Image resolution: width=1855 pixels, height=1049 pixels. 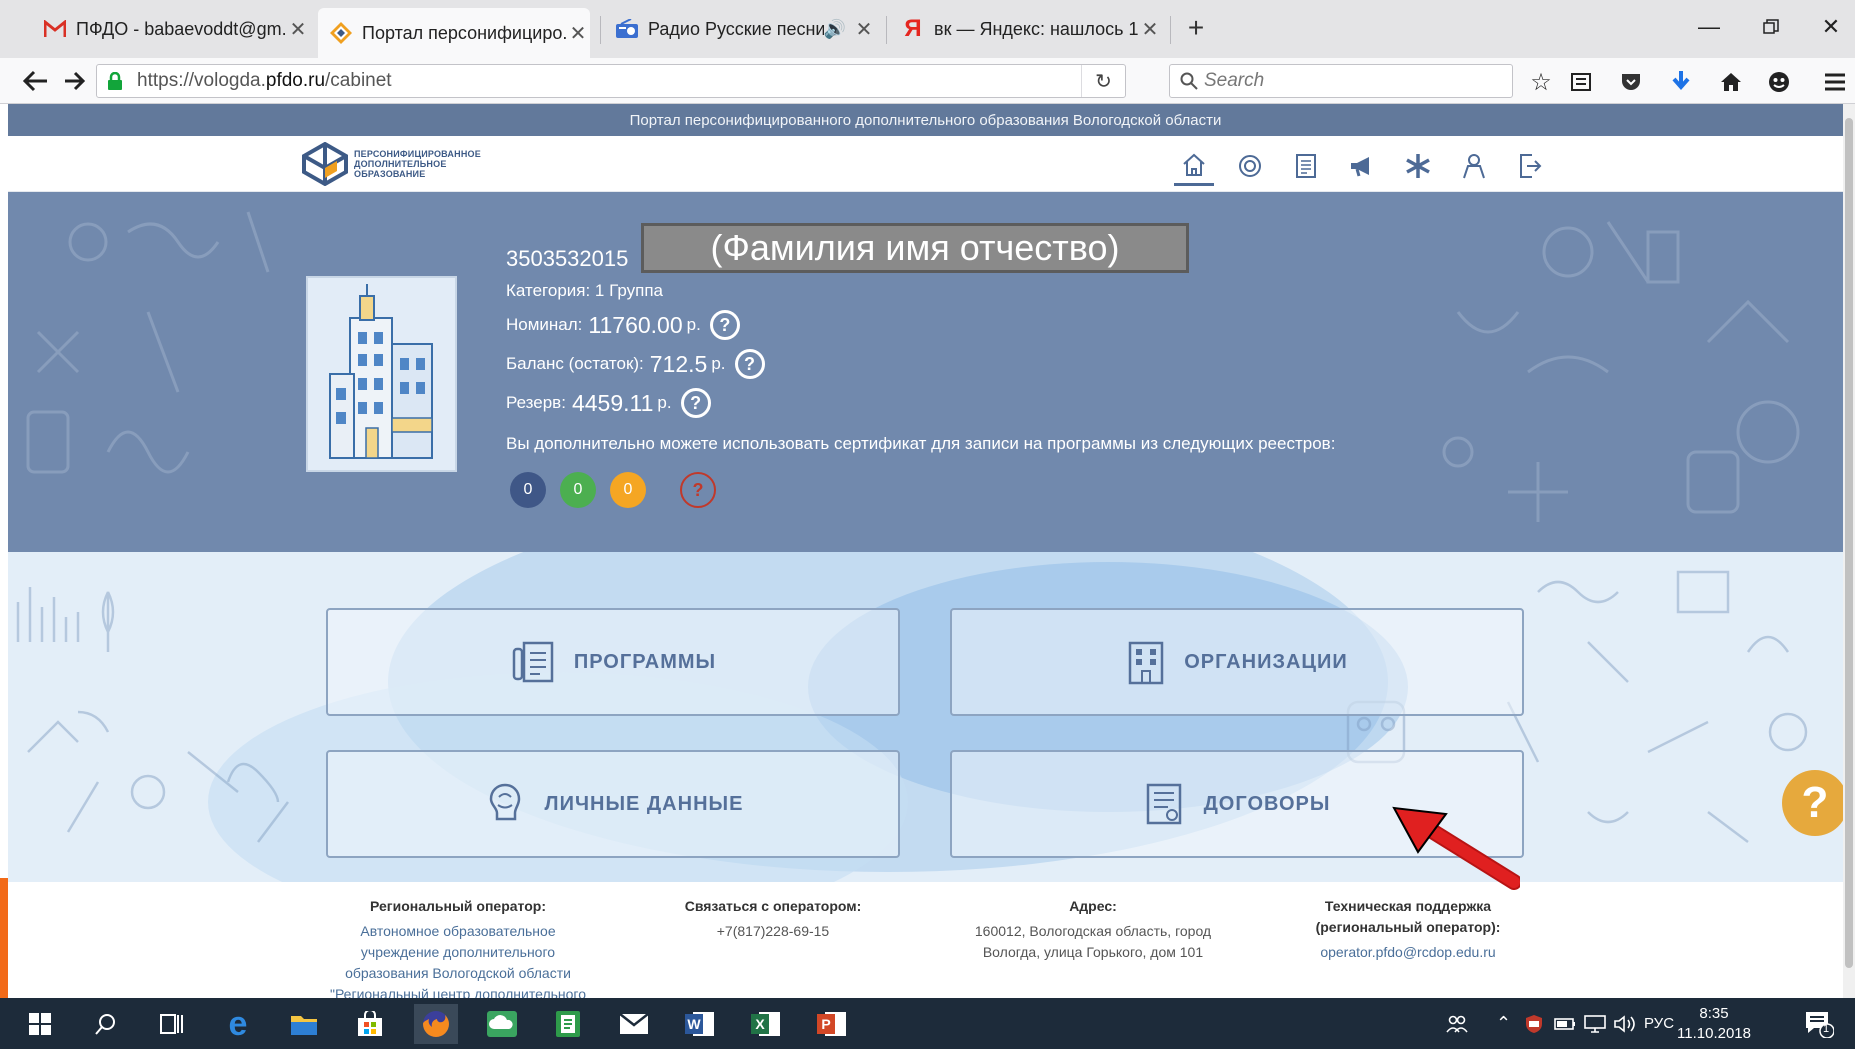 What do you see at coordinates (1595, 1023) in the screenshot?
I see `network-icon` at bounding box center [1595, 1023].